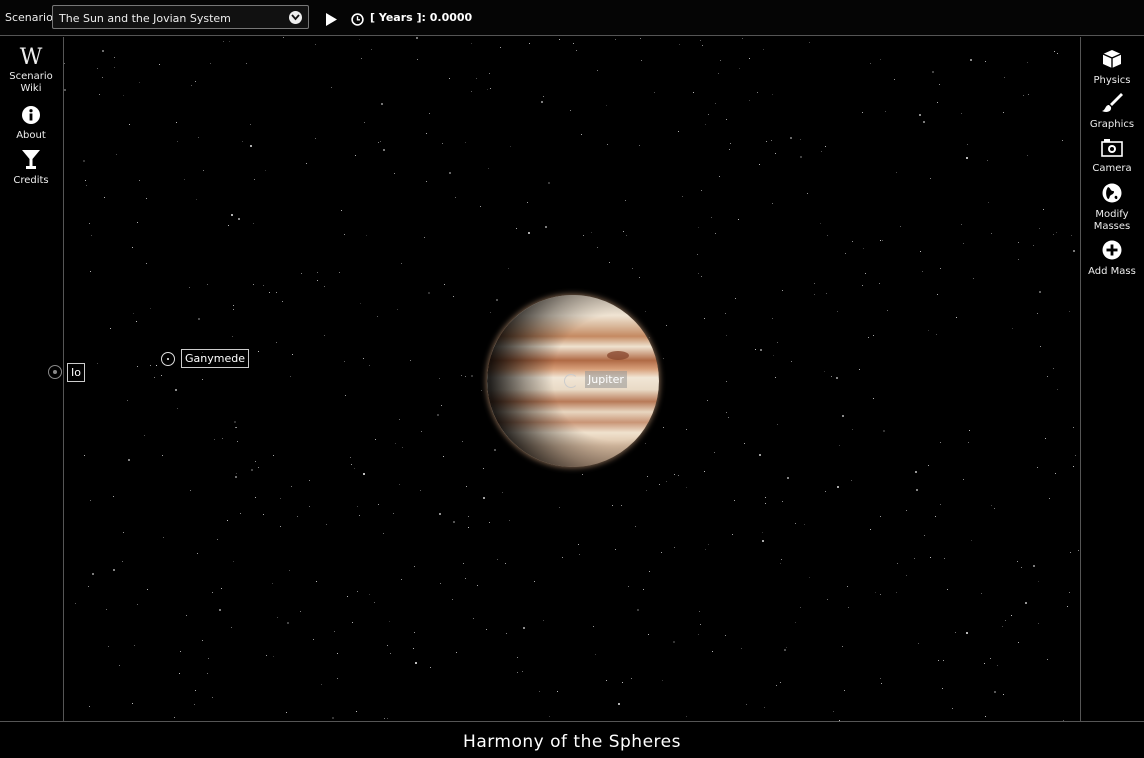  What do you see at coordinates (55, 372) in the screenshot?
I see `io-marker` at bounding box center [55, 372].